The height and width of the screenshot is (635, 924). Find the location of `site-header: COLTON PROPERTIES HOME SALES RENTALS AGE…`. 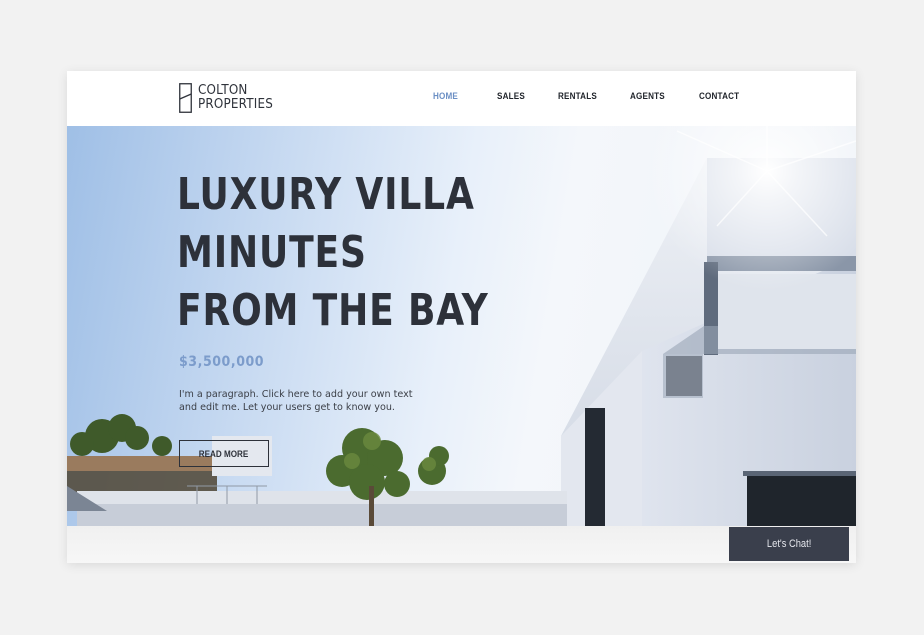

site-header: COLTON PROPERTIES HOME SALES RENTALS AGE… is located at coordinates (461, 98).